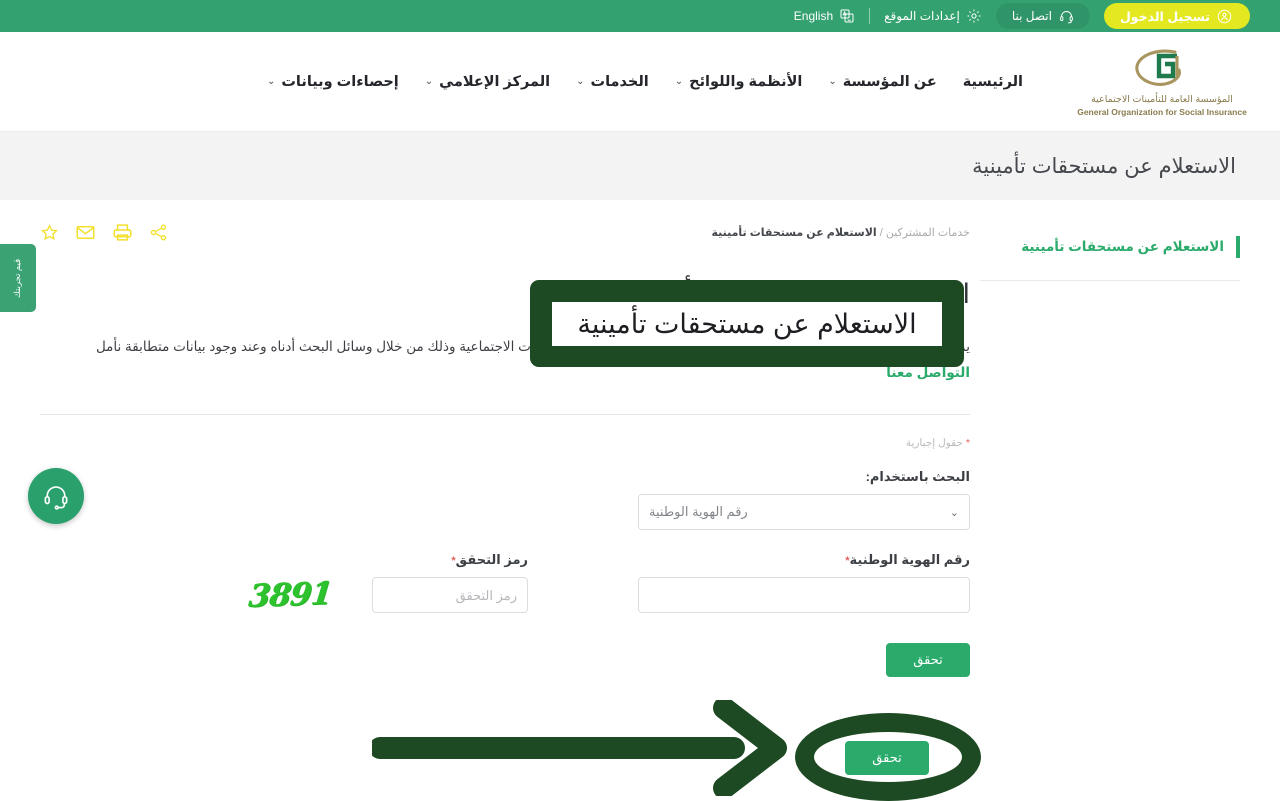 This screenshot has height=801, width=1280. Describe the element at coordinates (794, 233) in the screenshot. I see `breadcrumb-current: الاستعلام عن مستحقات تأمينية` at that location.